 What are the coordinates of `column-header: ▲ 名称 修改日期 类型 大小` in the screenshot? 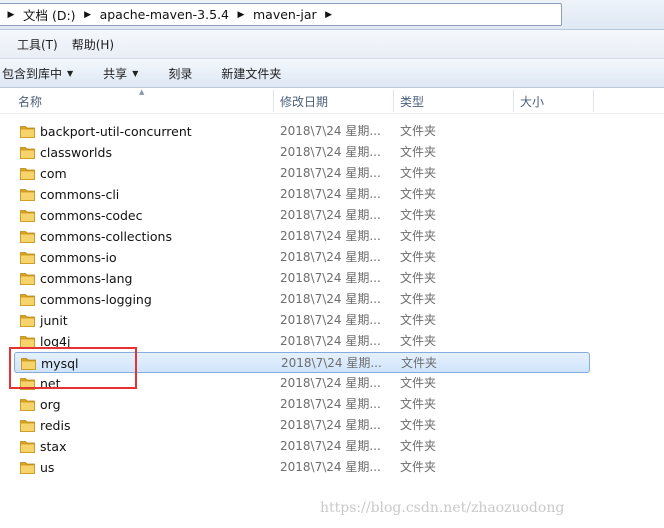 It's located at (332, 101).